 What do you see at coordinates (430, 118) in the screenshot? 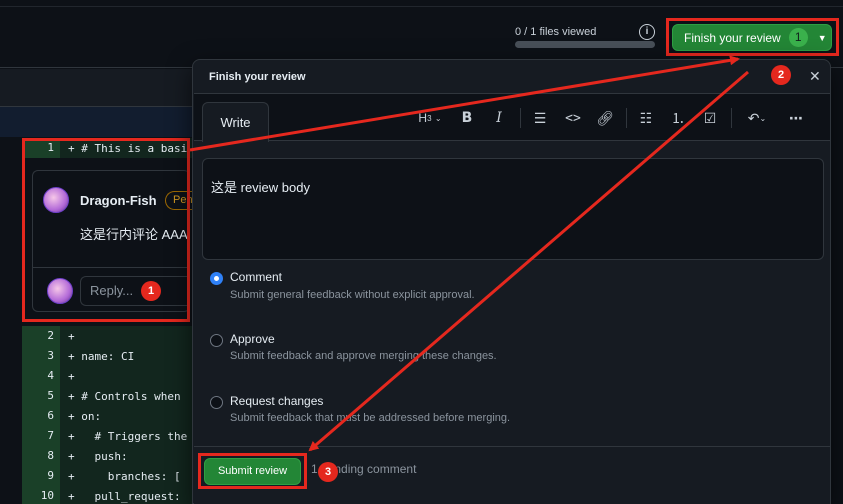
I see `heading-icon: H3 ⌄` at bounding box center [430, 118].